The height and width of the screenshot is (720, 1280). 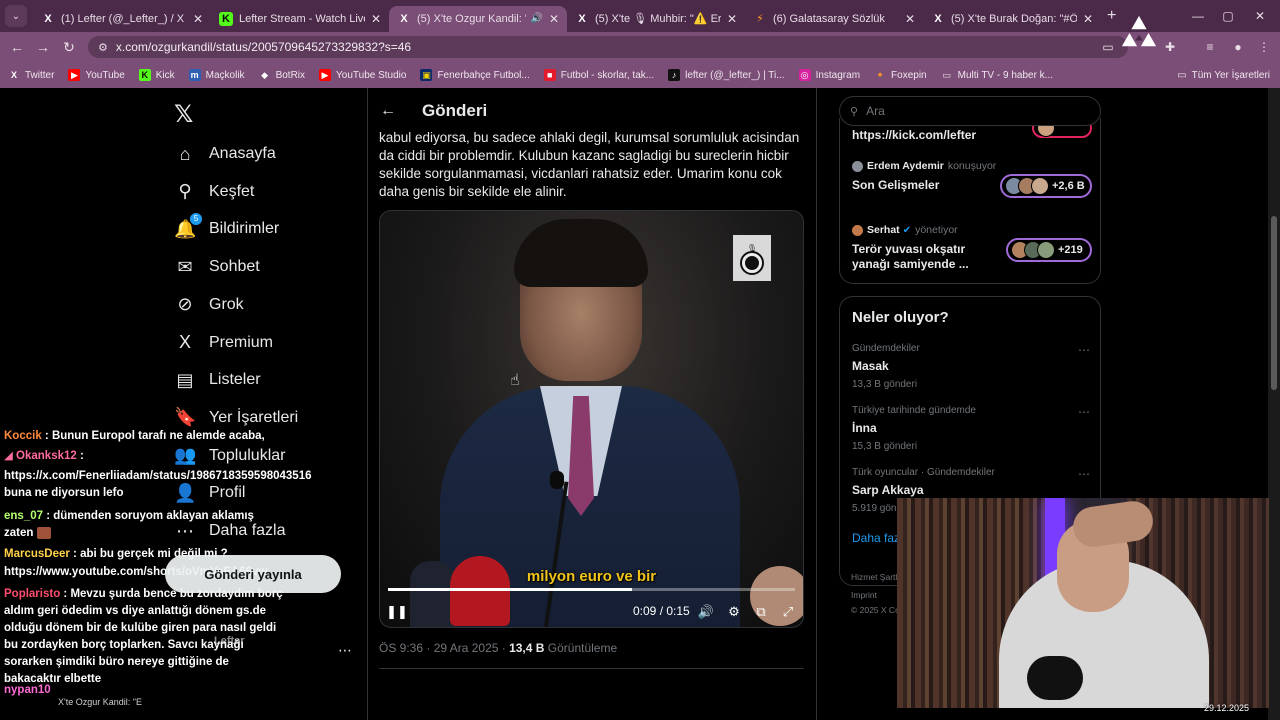 What do you see at coordinates (223, 343) in the screenshot?
I see `nav-item-x-premium: X Premium` at bounding box center [223, 343].